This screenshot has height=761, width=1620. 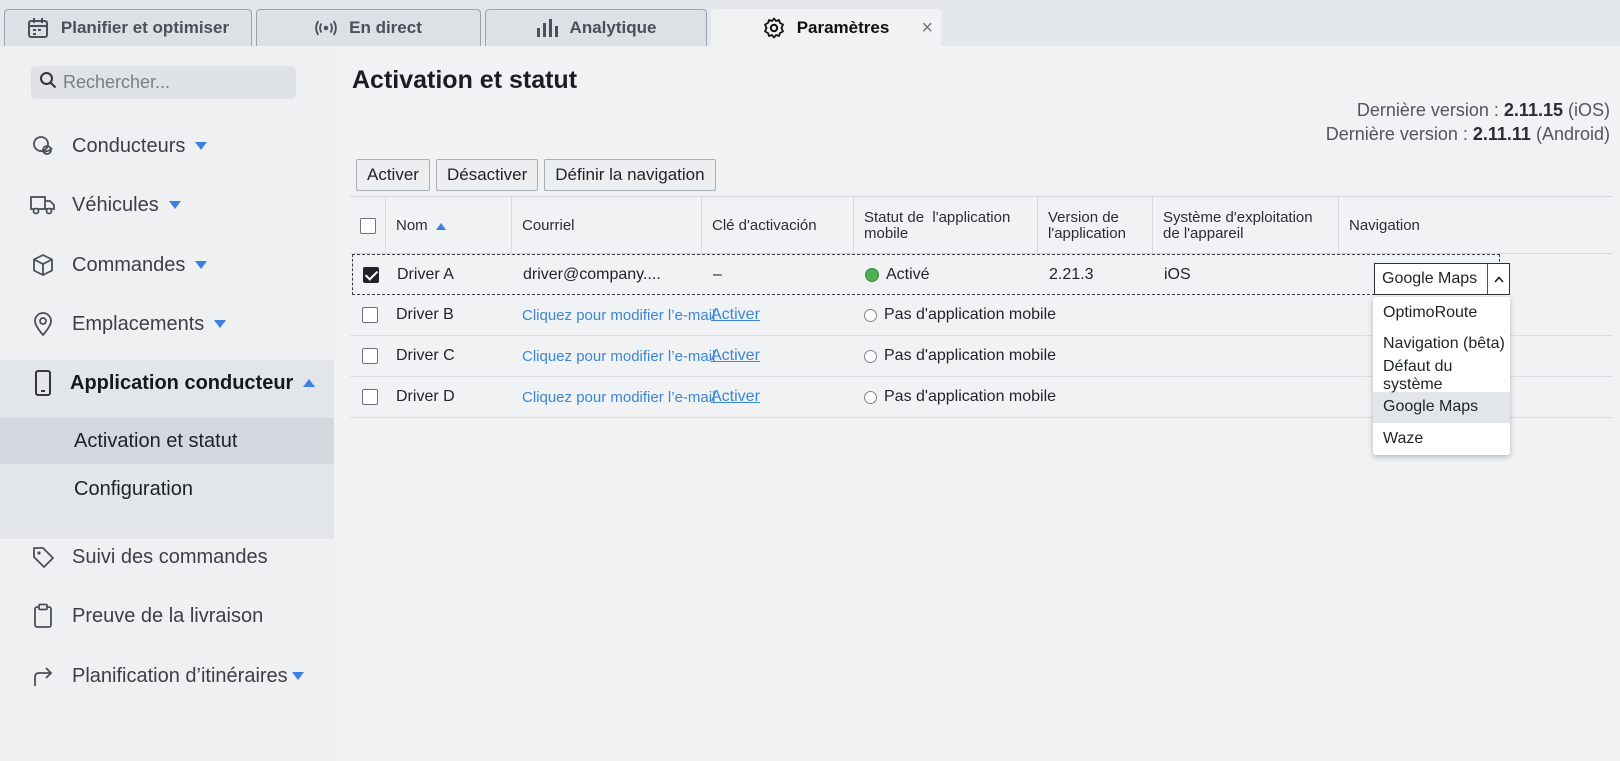 What do you see at coordinates (1589, 110) in the screenshot?
I see `version-os: (iOS)` at bounding box center [1589, 110].